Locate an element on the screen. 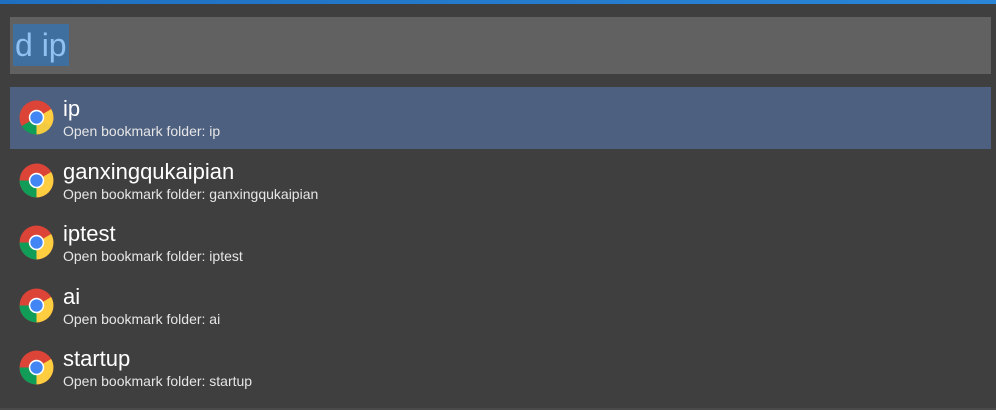 This screenshot has width=996, height=410. search-query-text: d ip is located at coordinates (41, 45).